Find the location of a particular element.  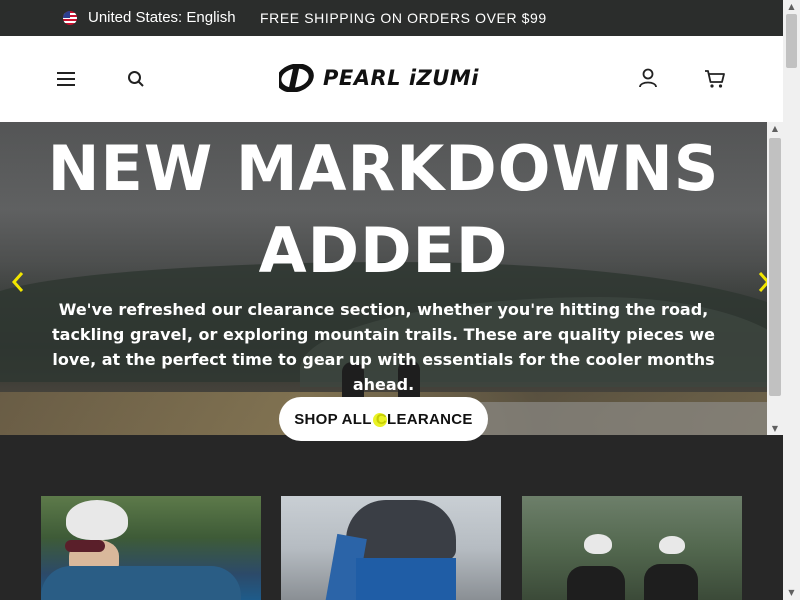

shopping-cart-icon is located at coordinates (715, 79).